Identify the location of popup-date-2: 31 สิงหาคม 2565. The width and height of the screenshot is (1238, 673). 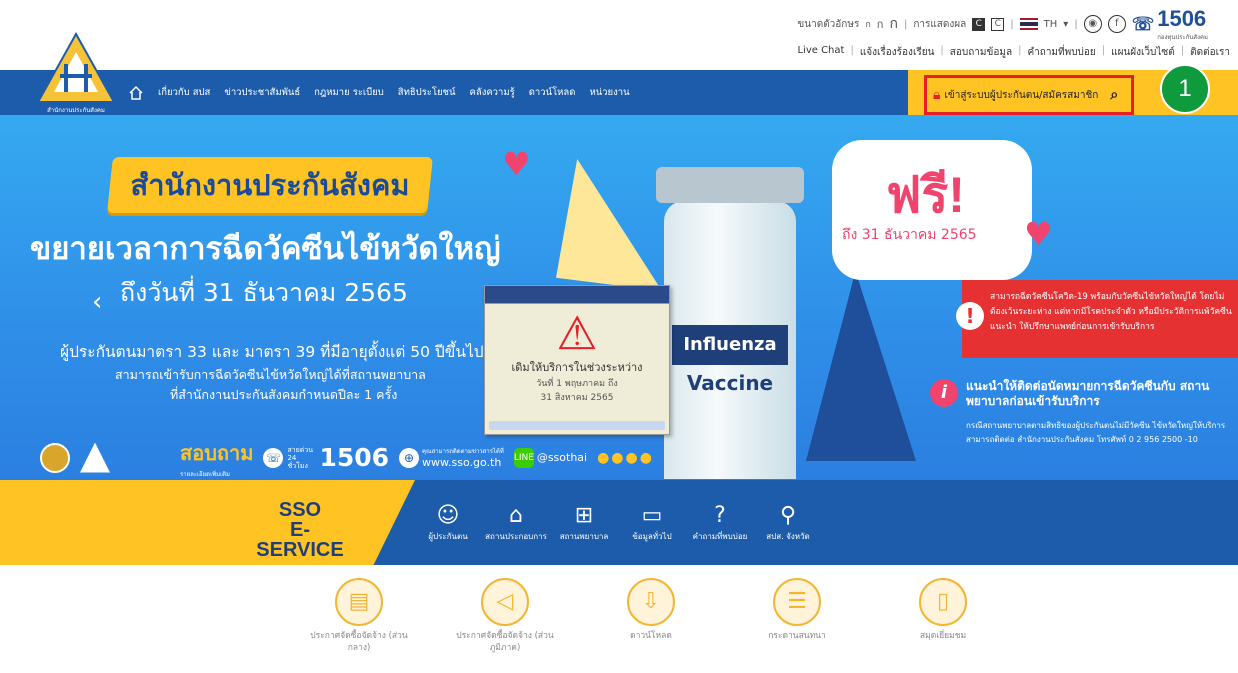
(577, 398).